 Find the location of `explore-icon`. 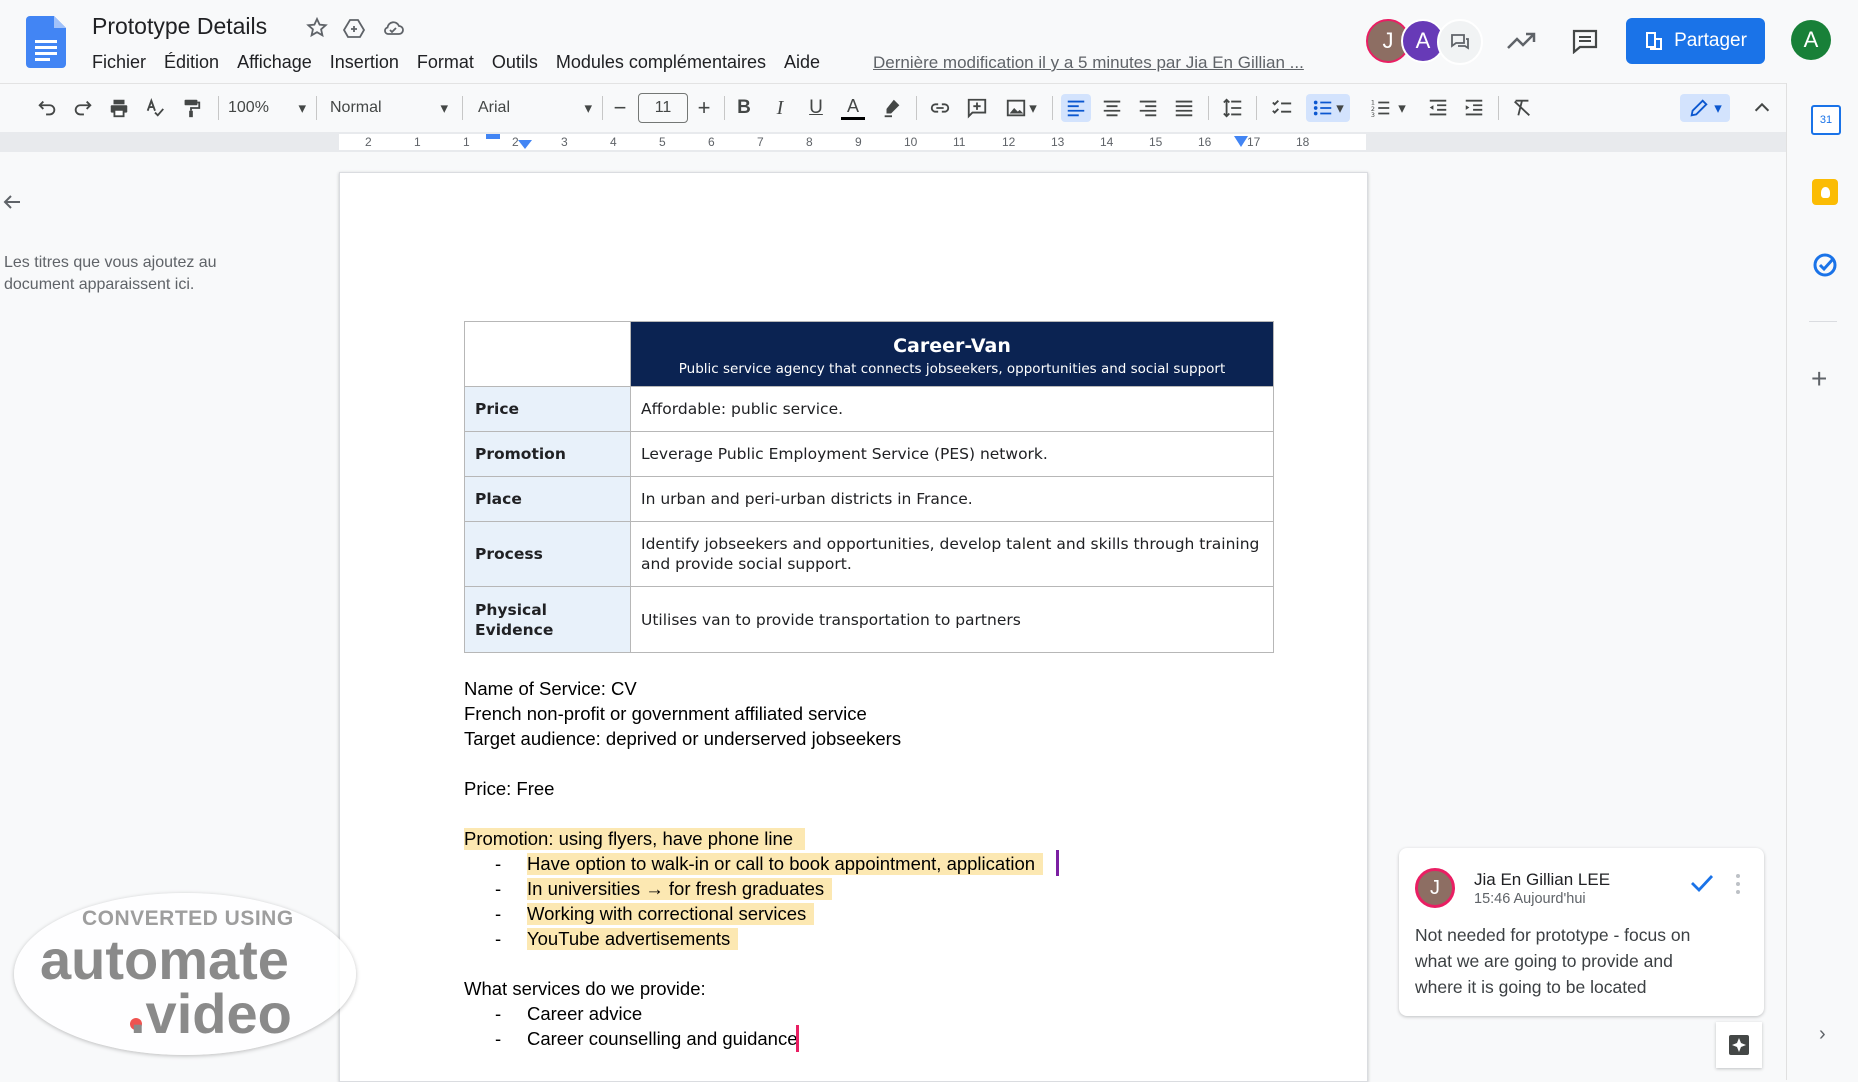

explore-icon is located at coordinates (1739, 1045).